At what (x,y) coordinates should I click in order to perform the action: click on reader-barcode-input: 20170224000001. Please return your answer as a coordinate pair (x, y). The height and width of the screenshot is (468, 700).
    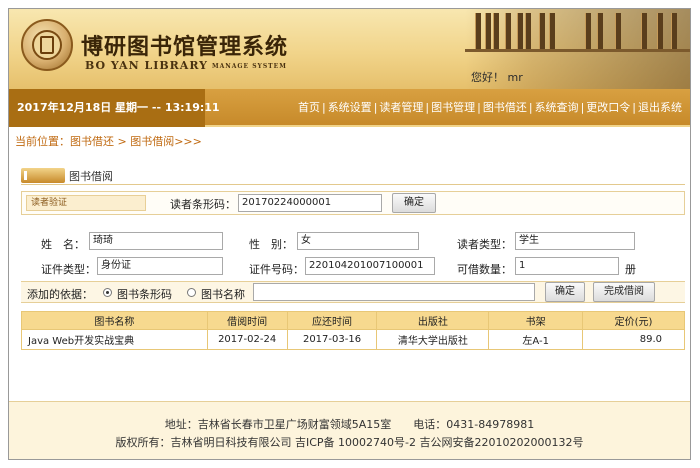
    Looking at the image, I should click on (310, 203).